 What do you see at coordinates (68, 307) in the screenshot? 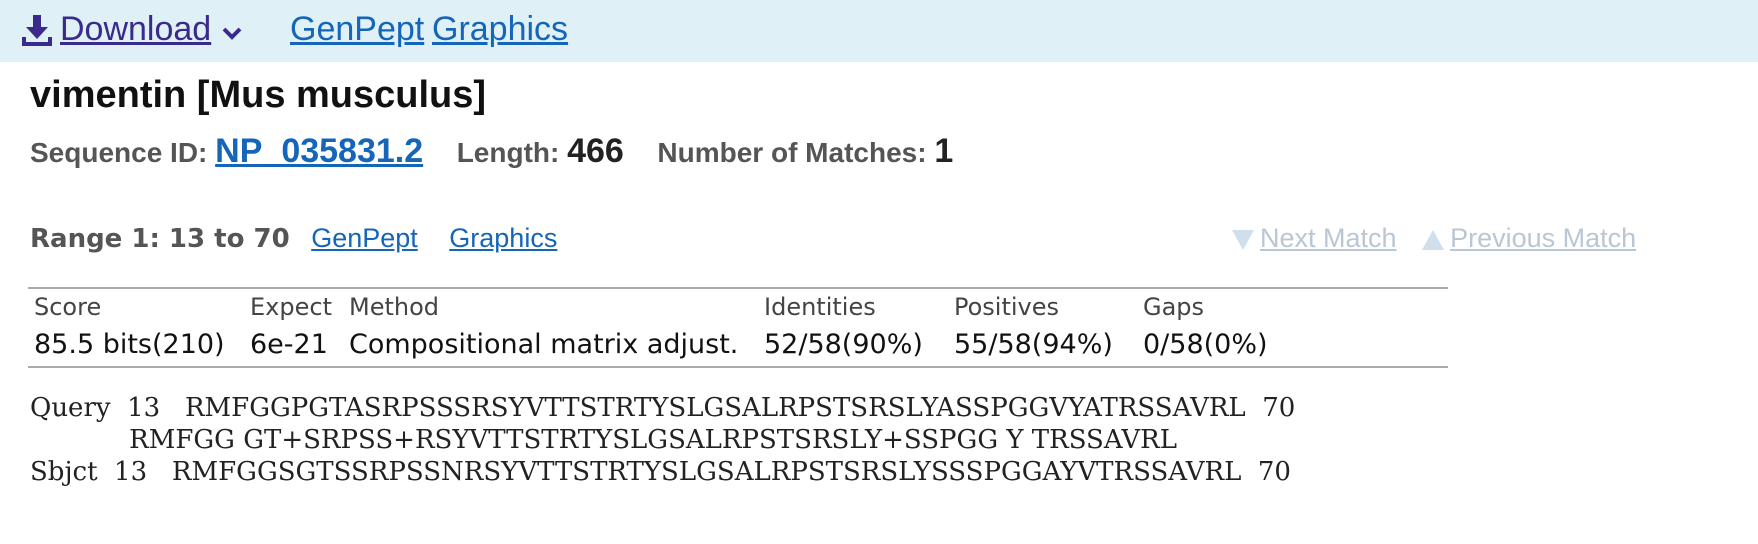
I see `score-header: Score` at bounding box center [68, 307].